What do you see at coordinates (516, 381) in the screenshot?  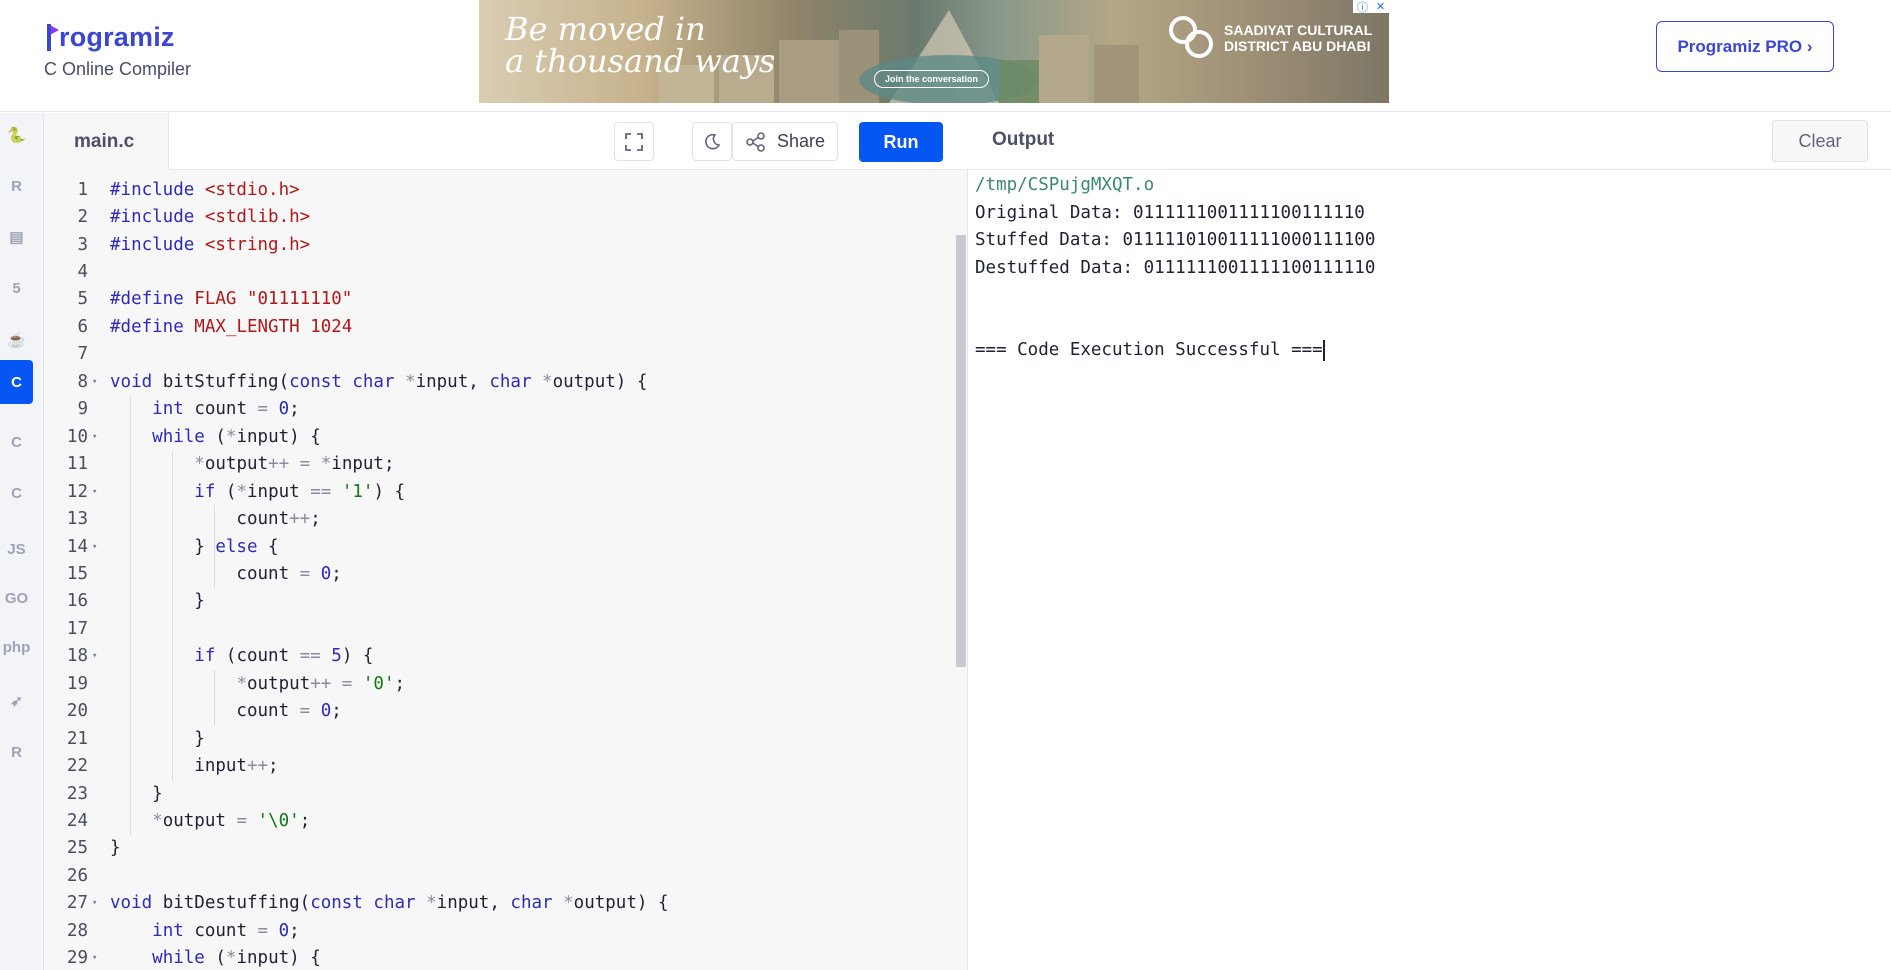 I see `code-token: char` at bounding box center [516, 381].